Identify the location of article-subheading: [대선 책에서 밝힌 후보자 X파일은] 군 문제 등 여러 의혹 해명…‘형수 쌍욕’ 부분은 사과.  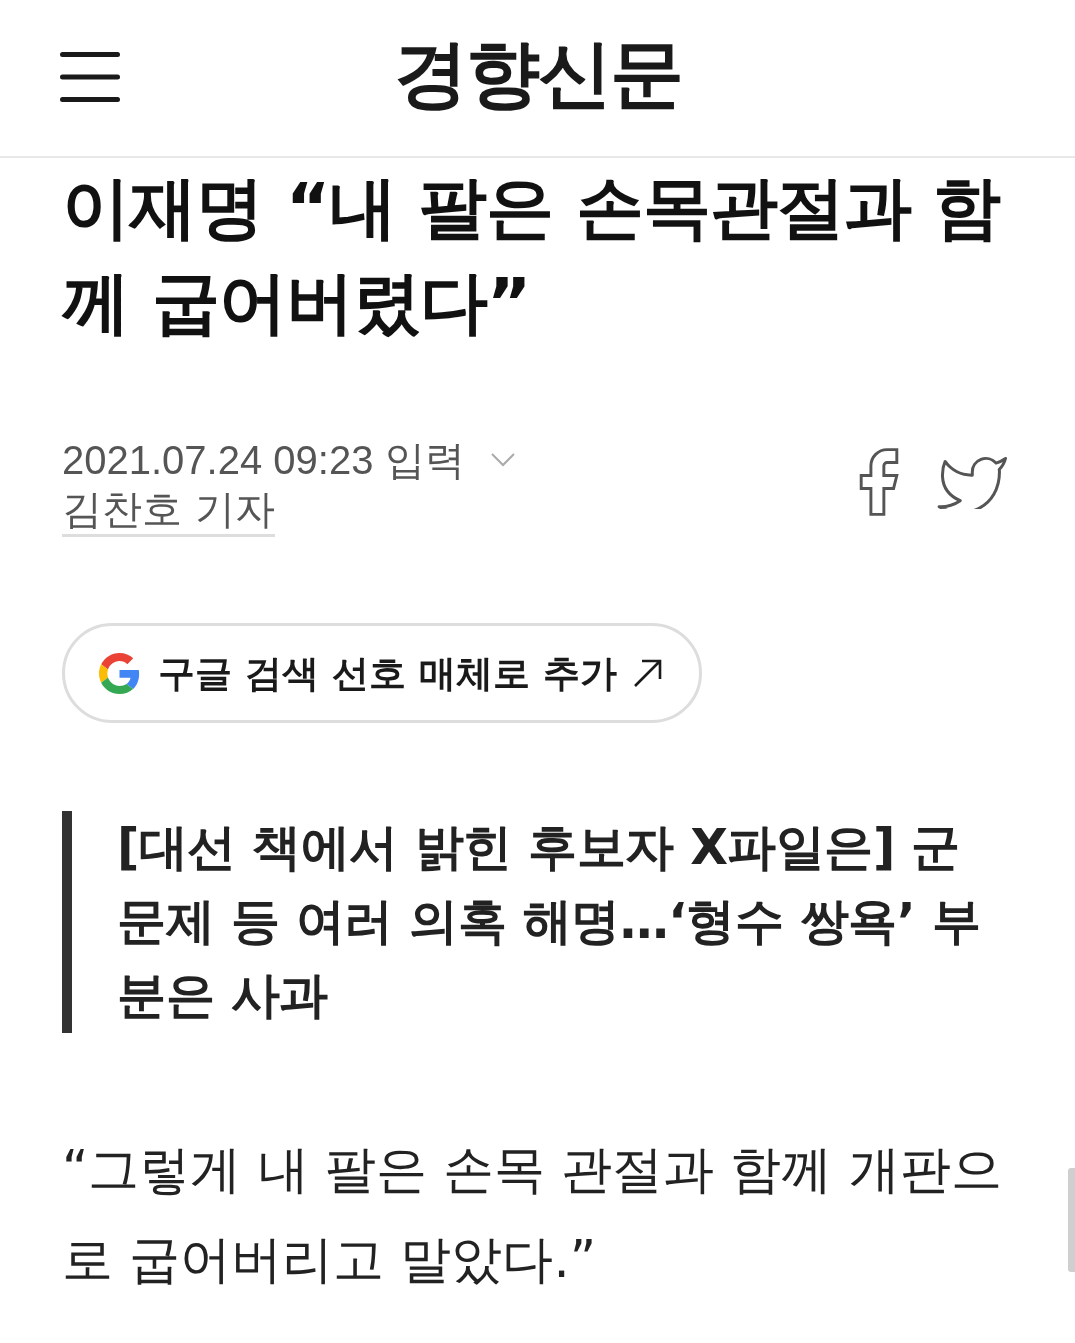
(541, 922).